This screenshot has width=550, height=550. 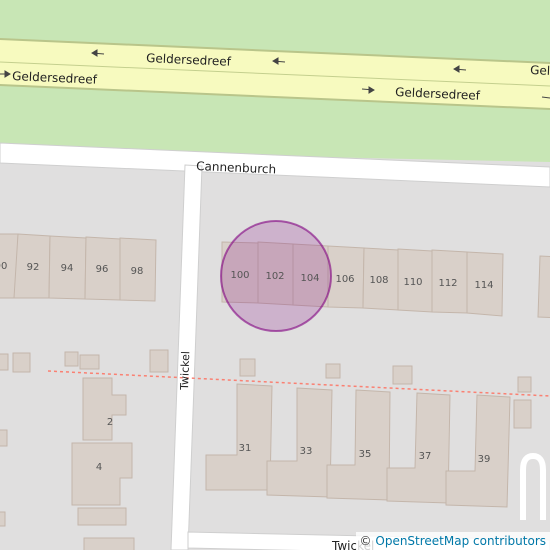 What do you see at coordinates (67, 268) in the screenshot?
I see `house-number: 94` at bounding box center [67, 268].